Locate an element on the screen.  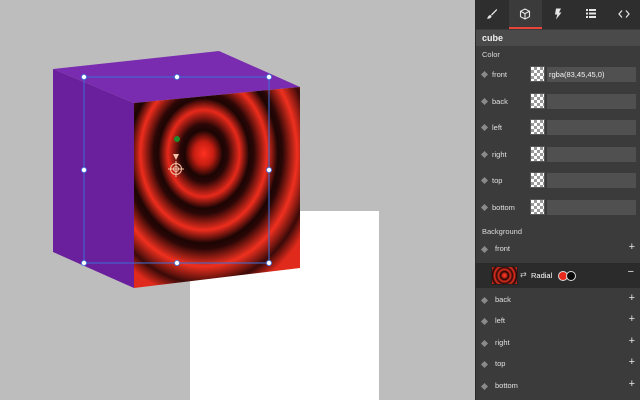
handle-top-right is located at coordinates (268, 77).